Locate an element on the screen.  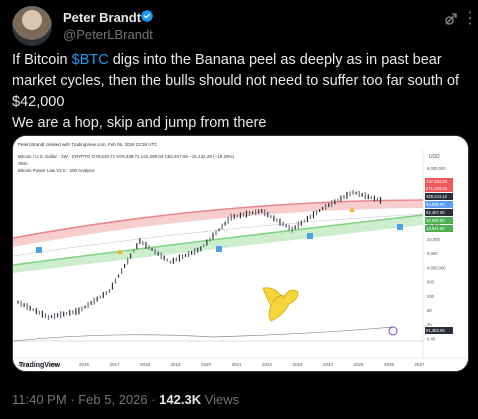
tweet-header: Peter Brandt @PeterLBrandt ⋮ is located at coordinates (245, 26).